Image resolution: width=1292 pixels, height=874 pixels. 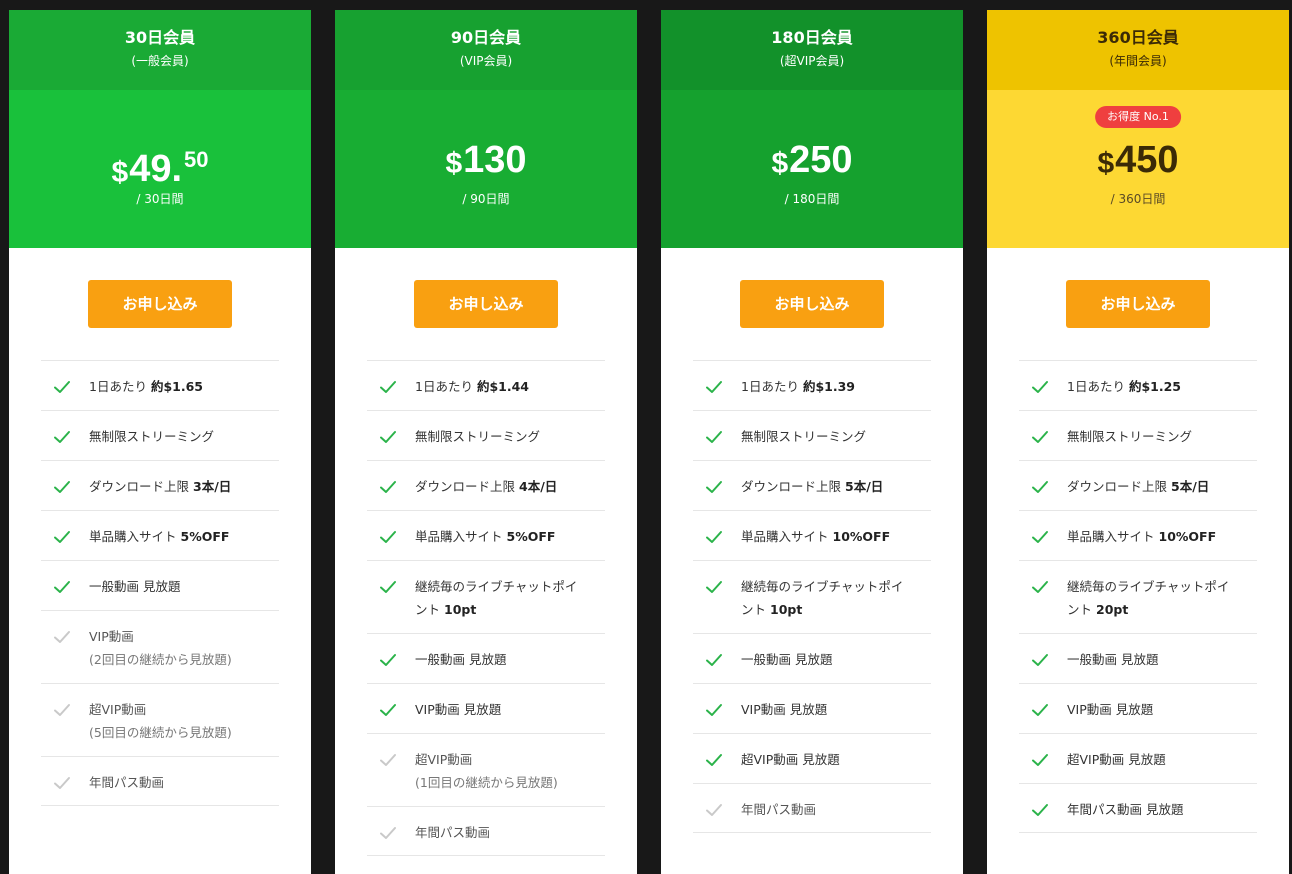 What do you see at coordinates (786, 609) in the screenshot?
I see `feature-value: 10pt` at bounding box center [786, 609].